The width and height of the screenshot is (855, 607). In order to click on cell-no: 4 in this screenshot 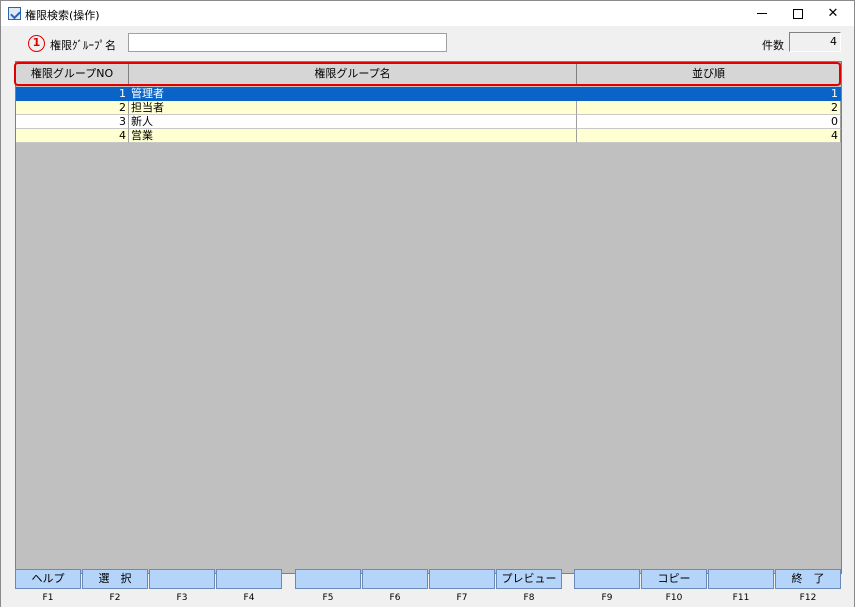, I will do `click(72, 136)`.